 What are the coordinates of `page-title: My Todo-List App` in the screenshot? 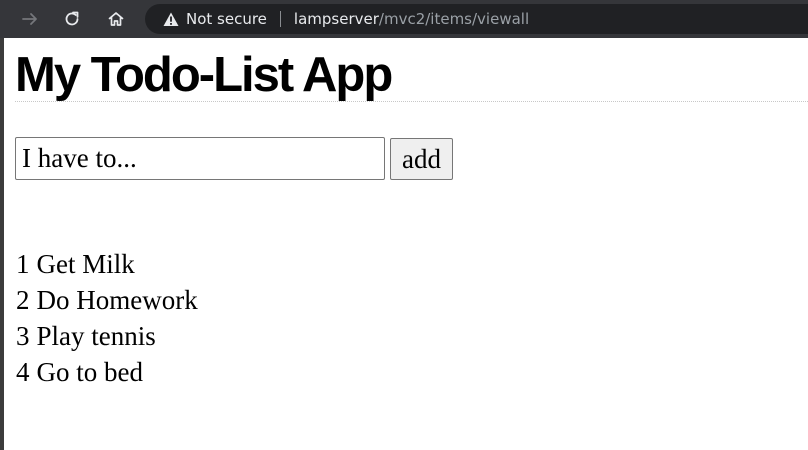 It's located at (204, 75).